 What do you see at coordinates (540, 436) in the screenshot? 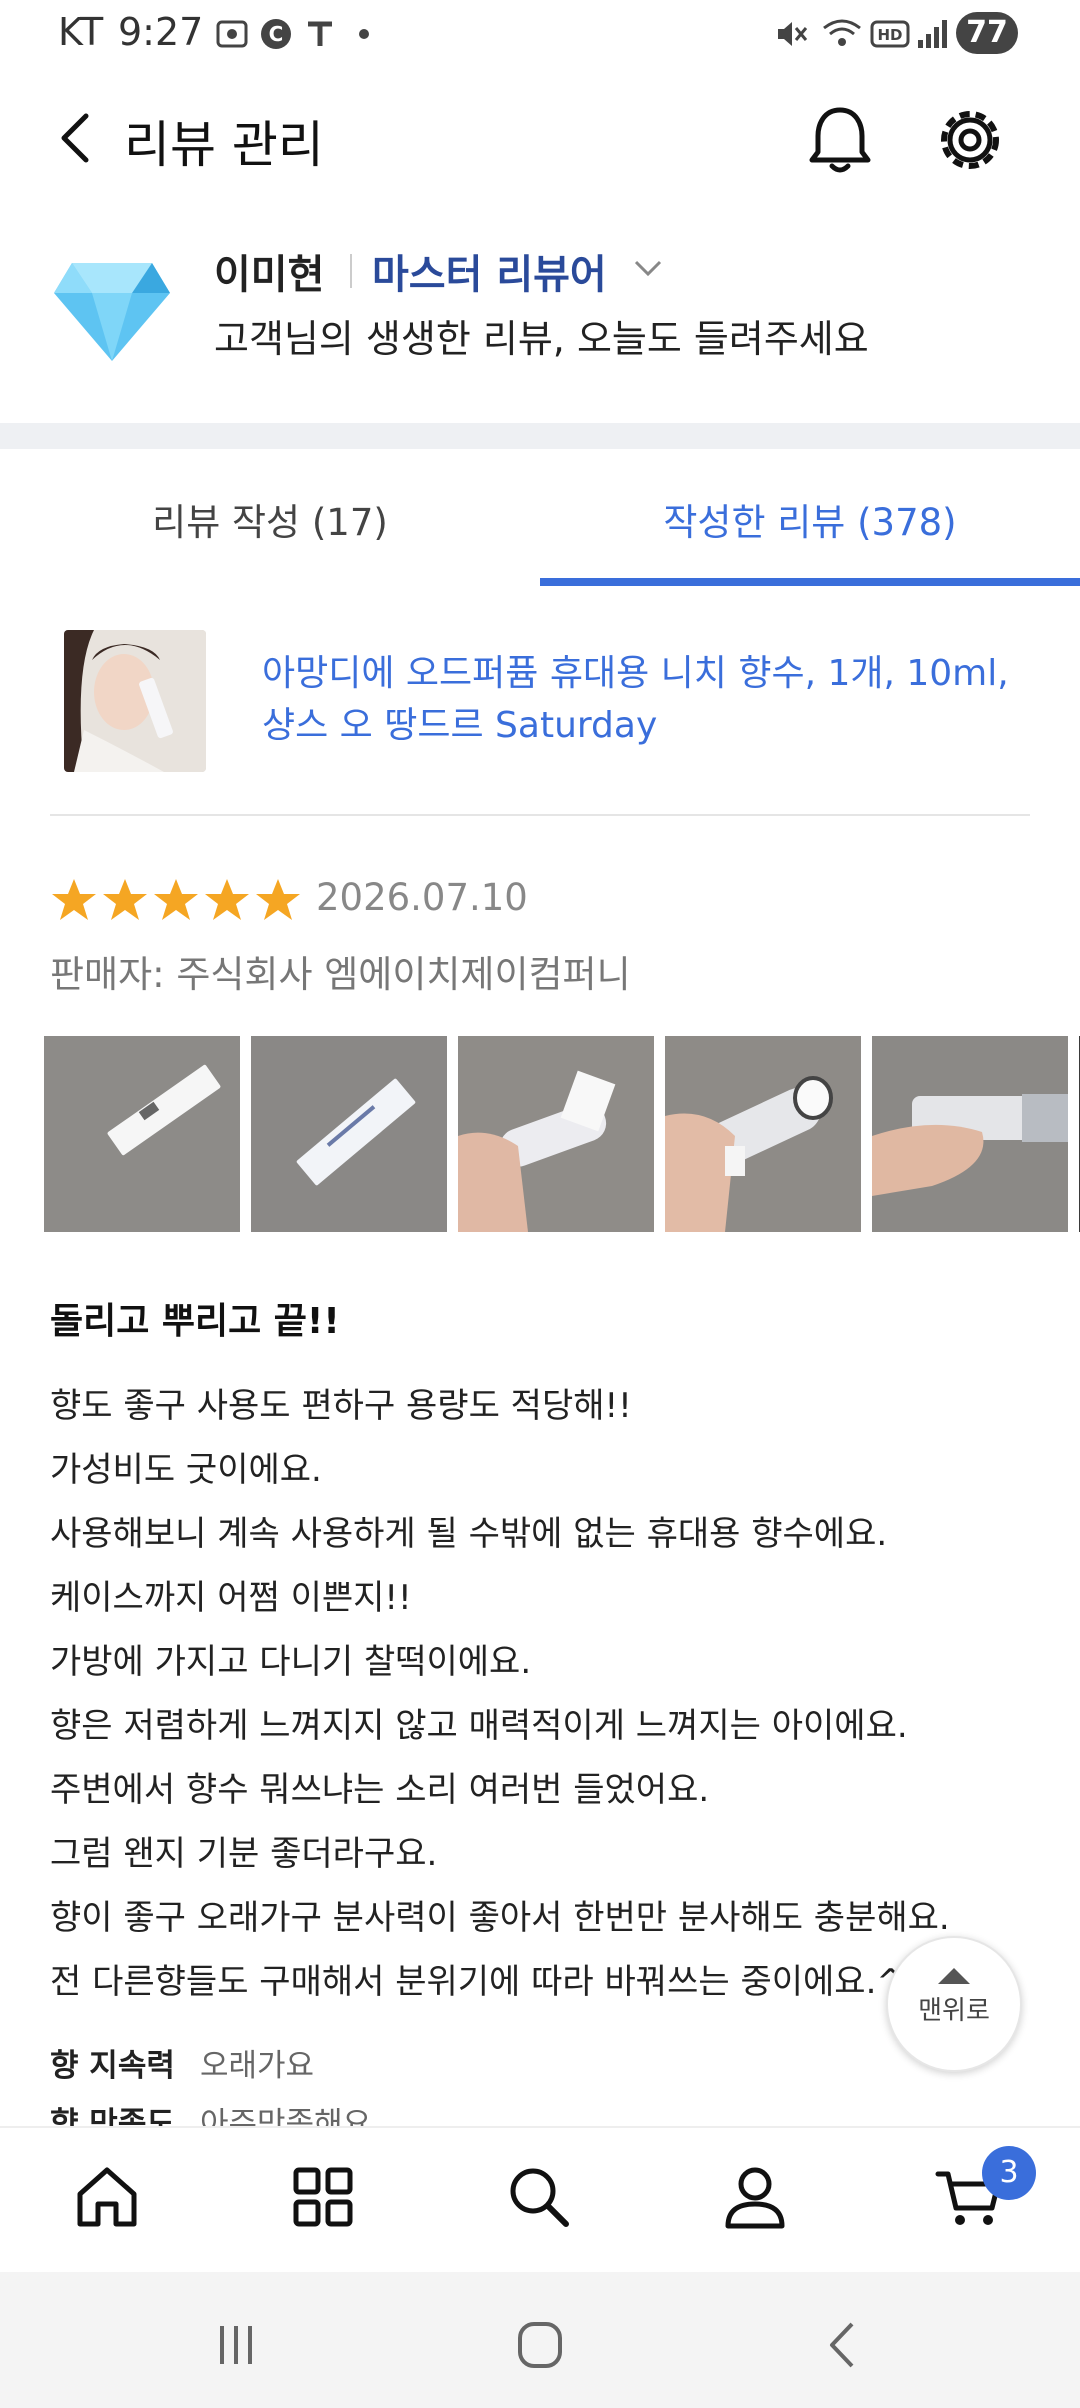
I see `section-divider` at bounding box center [540, 436].